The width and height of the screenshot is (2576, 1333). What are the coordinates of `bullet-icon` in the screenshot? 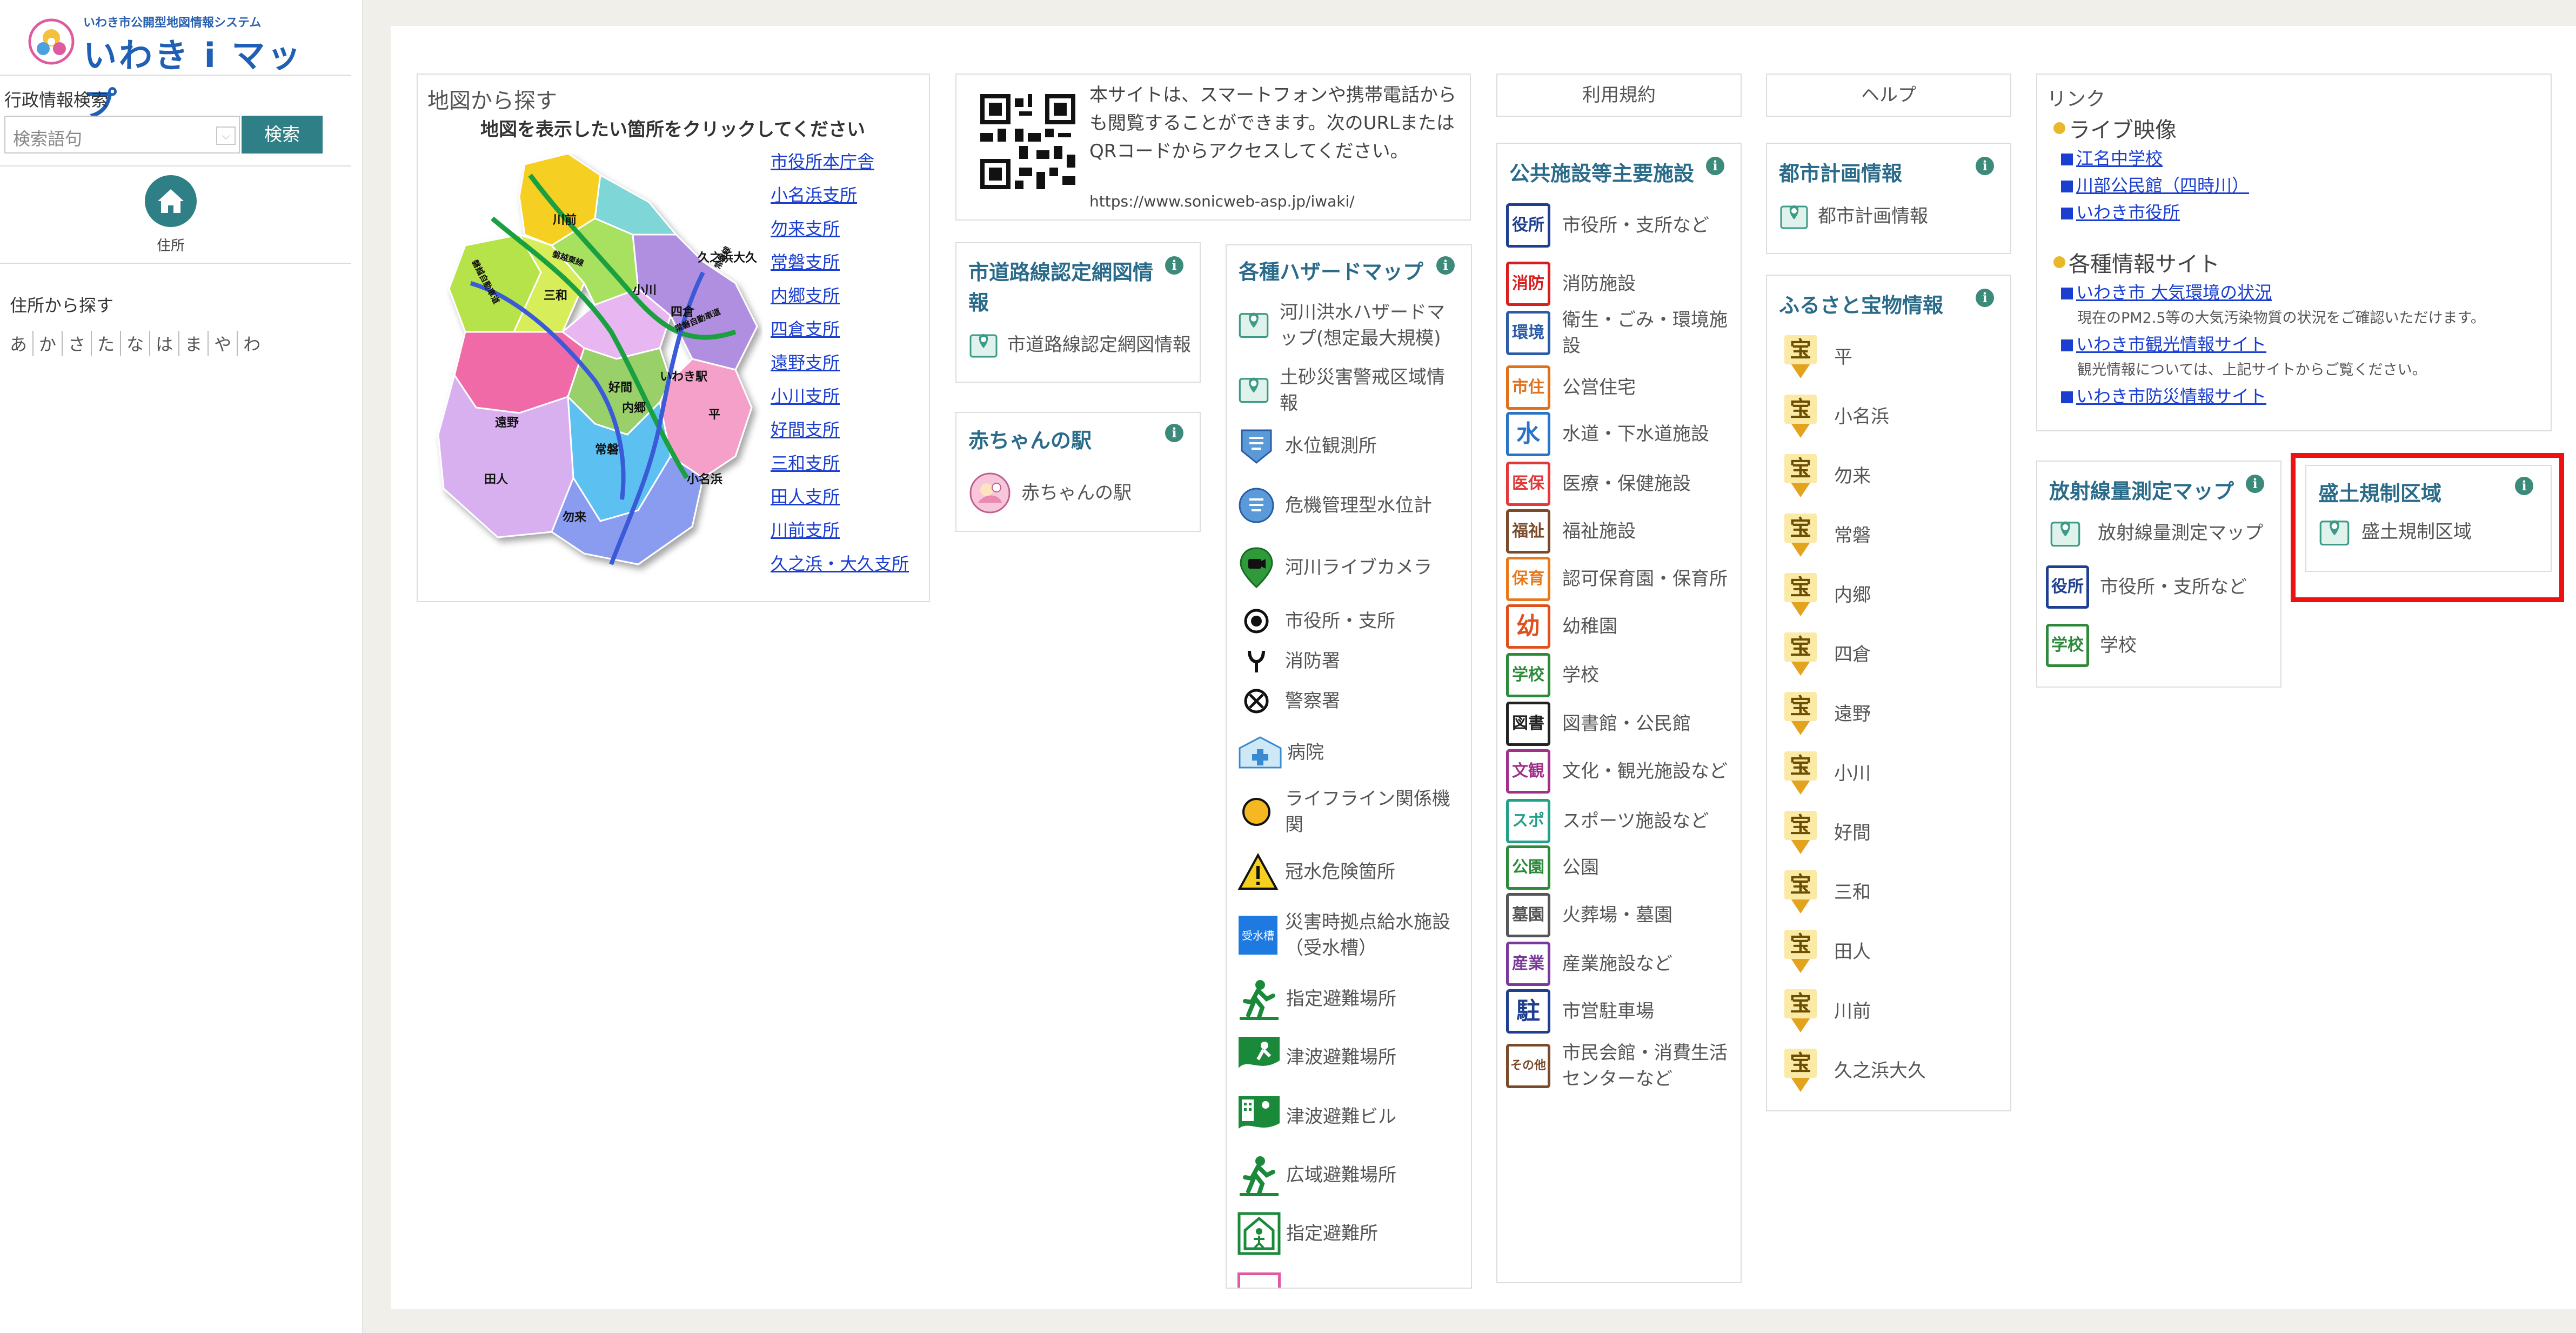 It's located at (2059, 262).